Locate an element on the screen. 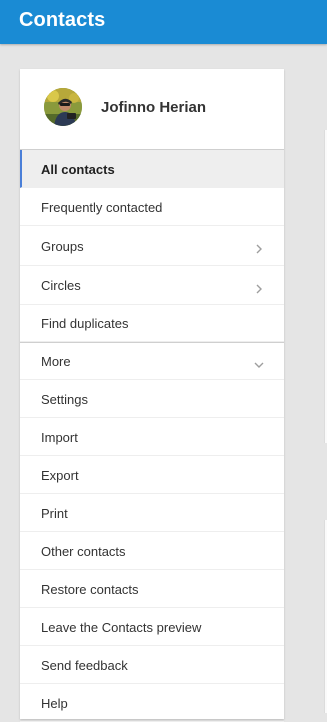 This screenshot has height=722, width=327. menu-item-groups: Groups is located at coordinates (152, 246).